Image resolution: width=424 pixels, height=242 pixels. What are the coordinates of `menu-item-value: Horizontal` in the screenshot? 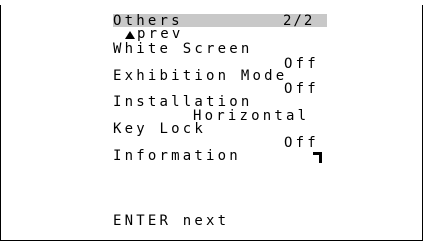 It's located at (251, 116).